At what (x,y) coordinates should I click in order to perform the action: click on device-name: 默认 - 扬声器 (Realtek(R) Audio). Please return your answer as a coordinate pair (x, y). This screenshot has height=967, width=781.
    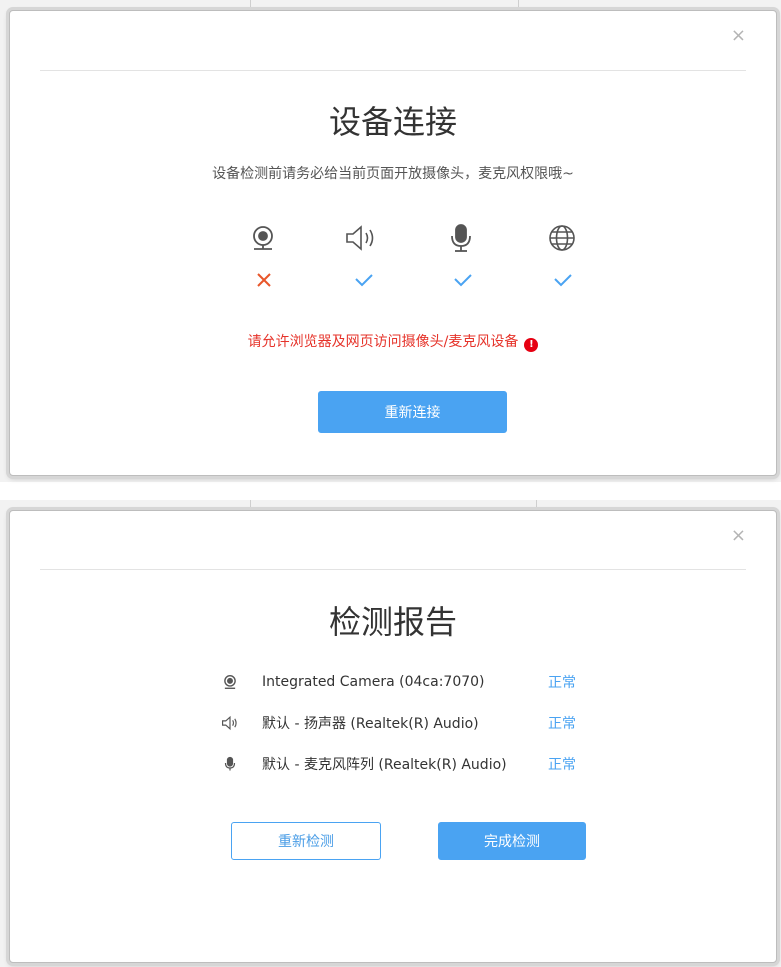
    Looking at the image, I should click on (370, 724).